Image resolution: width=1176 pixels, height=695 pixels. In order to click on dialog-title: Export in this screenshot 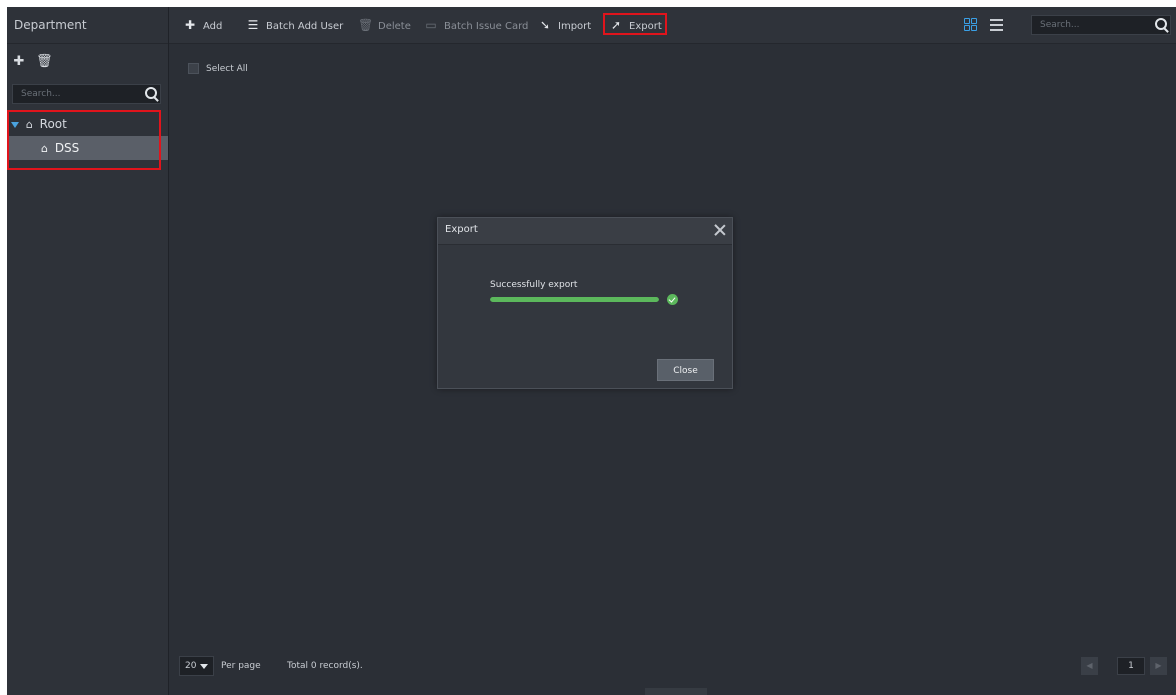, I will do `click(461, 229)`.